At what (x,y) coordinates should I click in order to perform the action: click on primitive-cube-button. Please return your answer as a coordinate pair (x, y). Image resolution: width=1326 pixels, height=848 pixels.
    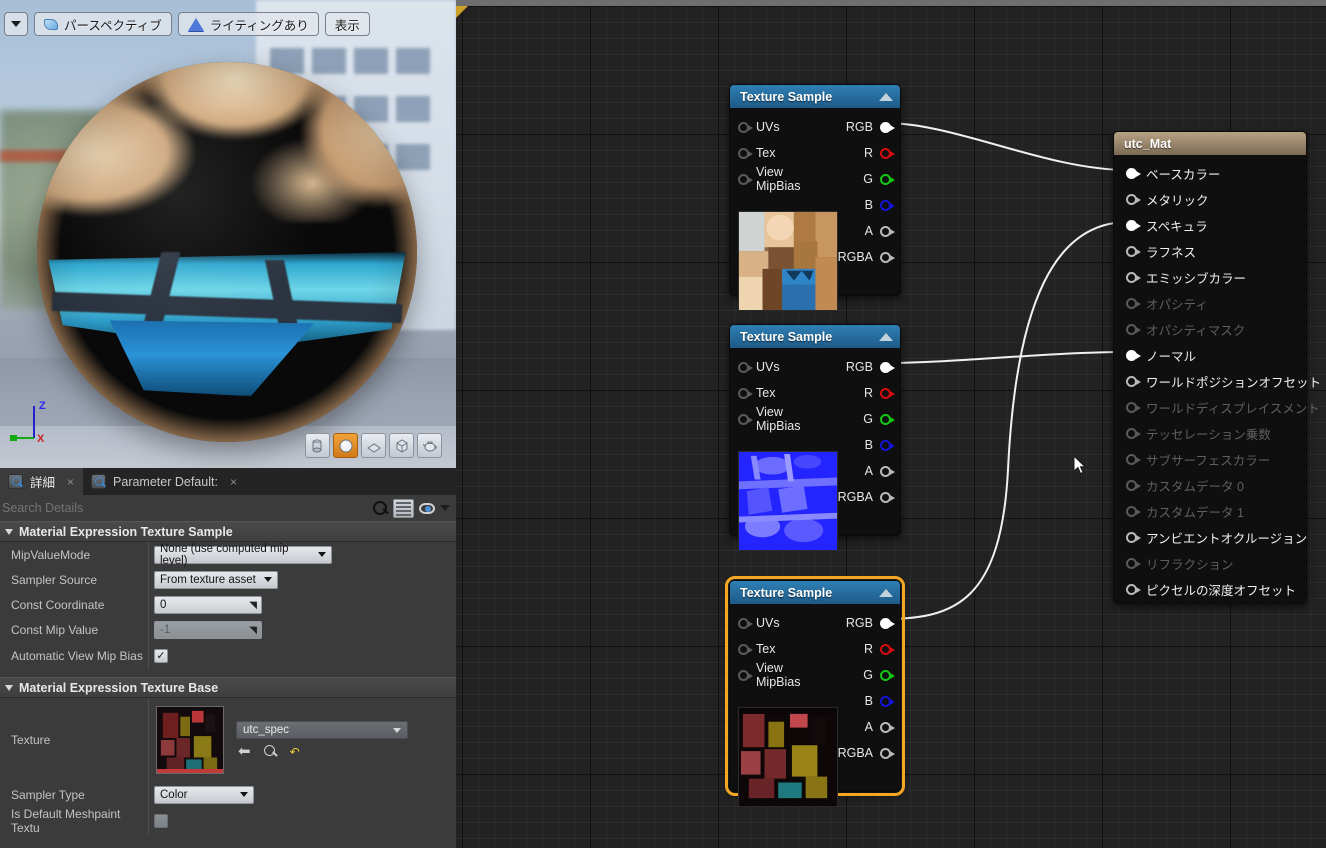
    Looking at the image, I should click on (401, 445).